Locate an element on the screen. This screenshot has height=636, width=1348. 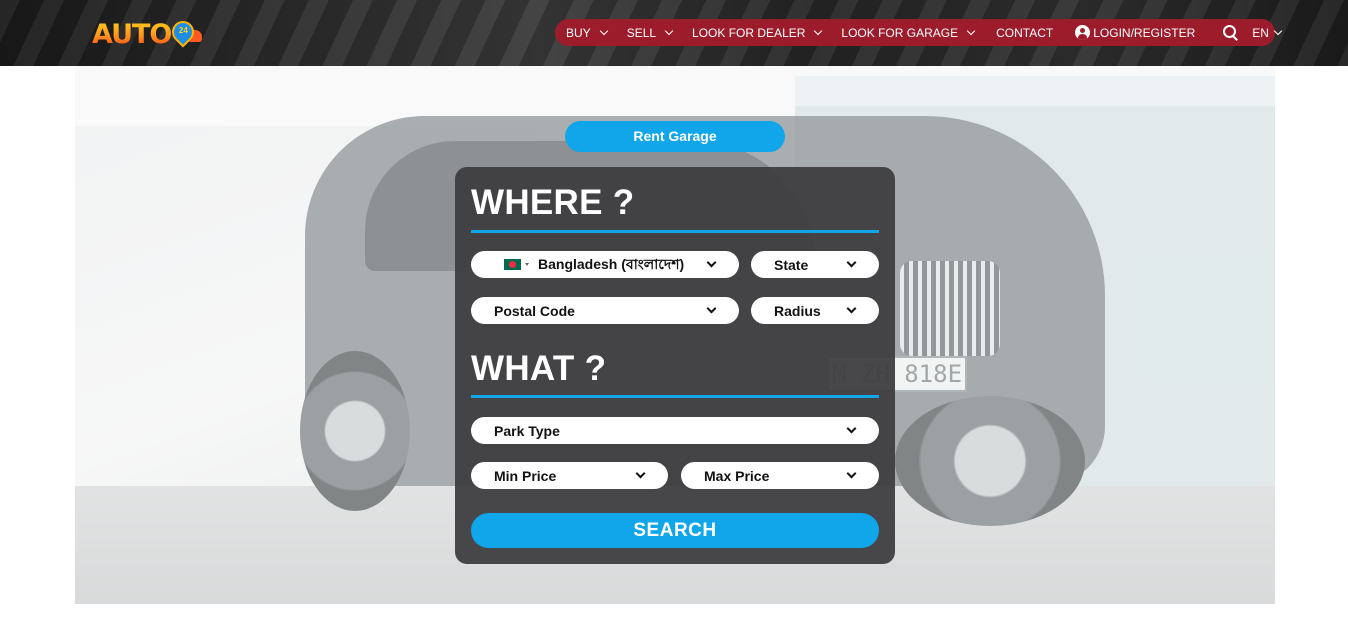
nav-contact: CONTACT is located at coordinates (1024, 33).